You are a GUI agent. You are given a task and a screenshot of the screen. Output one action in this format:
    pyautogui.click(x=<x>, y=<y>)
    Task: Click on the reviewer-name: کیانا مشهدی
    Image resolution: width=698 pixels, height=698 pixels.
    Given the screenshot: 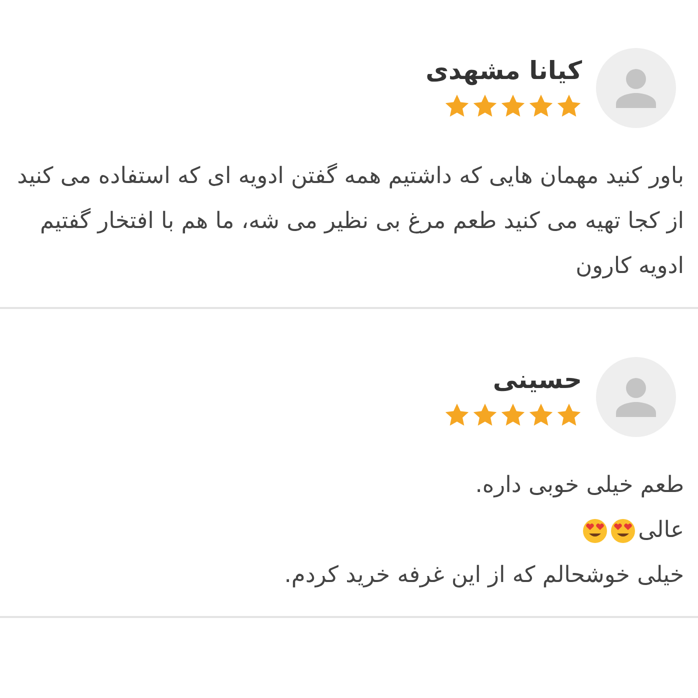 What is the action you would take?
    pyautogui.click(x=504, y=70)
    